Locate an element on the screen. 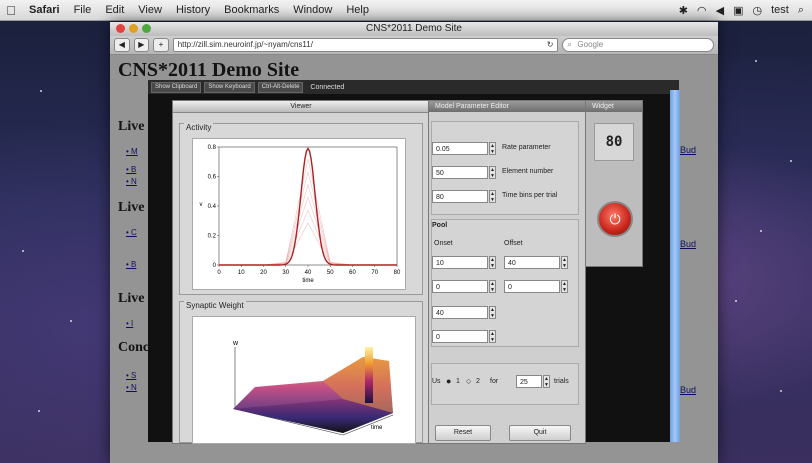 This screenshot has height=463, width=812. for-label: for is located at coordinates (494, 381).